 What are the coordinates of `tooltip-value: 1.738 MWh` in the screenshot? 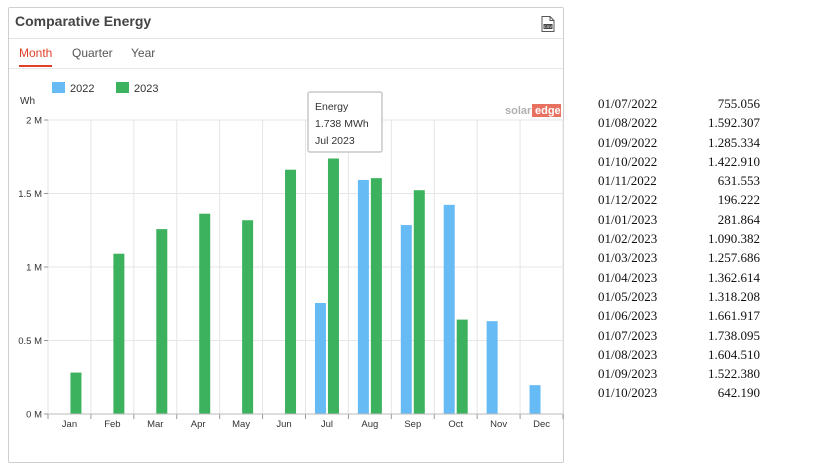 It's located at (342, 124).